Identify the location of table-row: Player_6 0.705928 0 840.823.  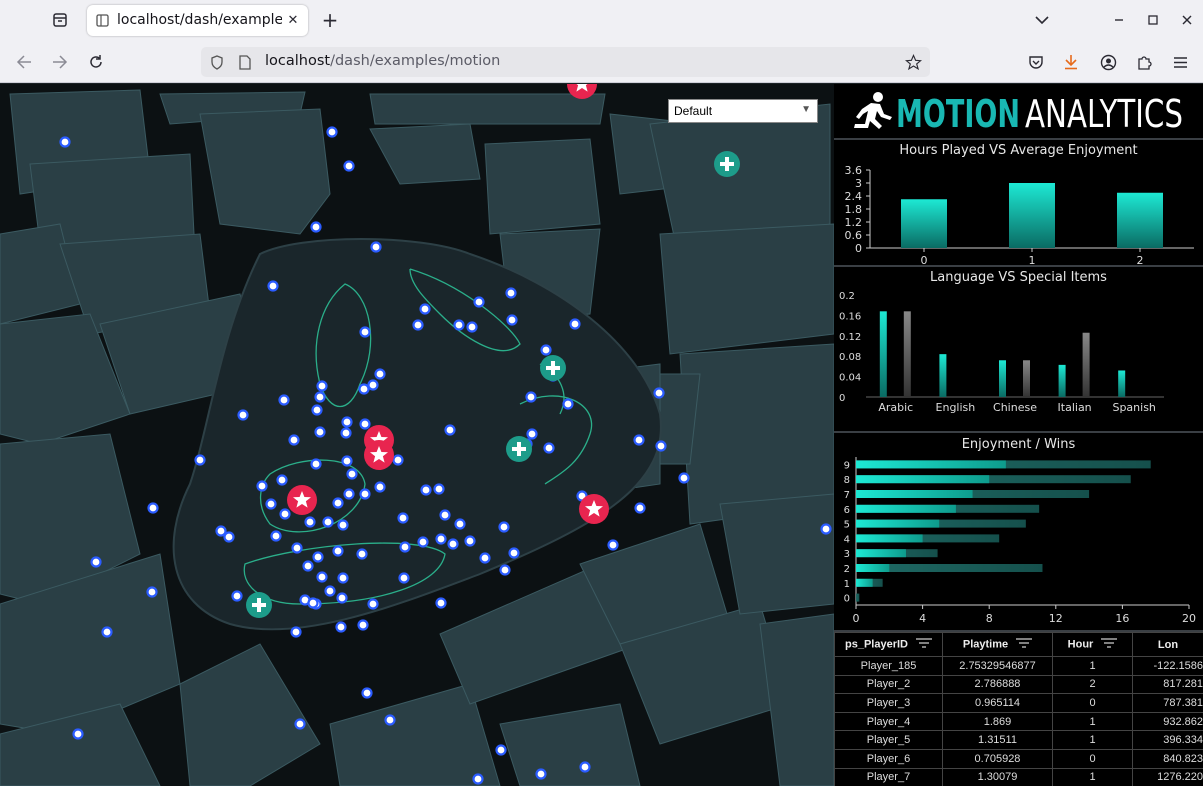
(1018, 758).